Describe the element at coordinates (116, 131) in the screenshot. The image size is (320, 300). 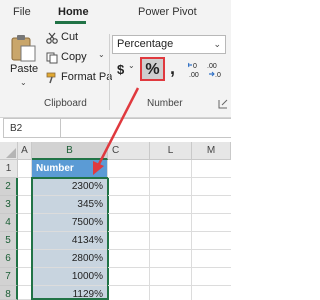
I see `annotation-arrow` at that location.